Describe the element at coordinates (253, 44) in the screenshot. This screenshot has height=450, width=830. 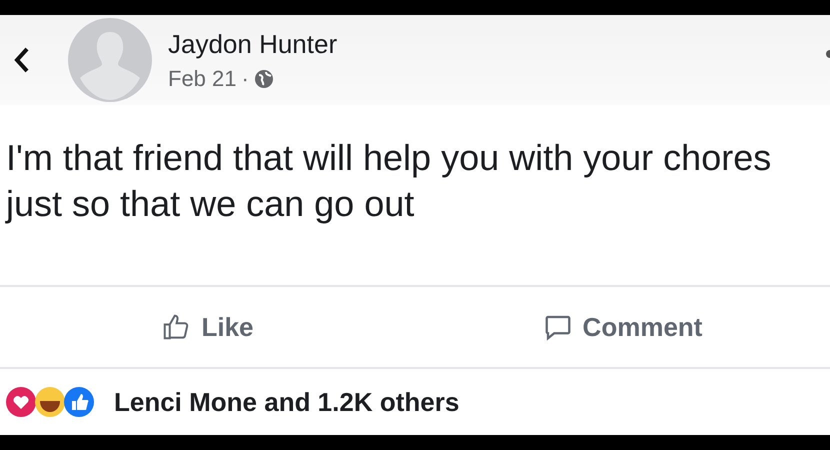
I see `author-name: Jaydon Hunter` at that location.